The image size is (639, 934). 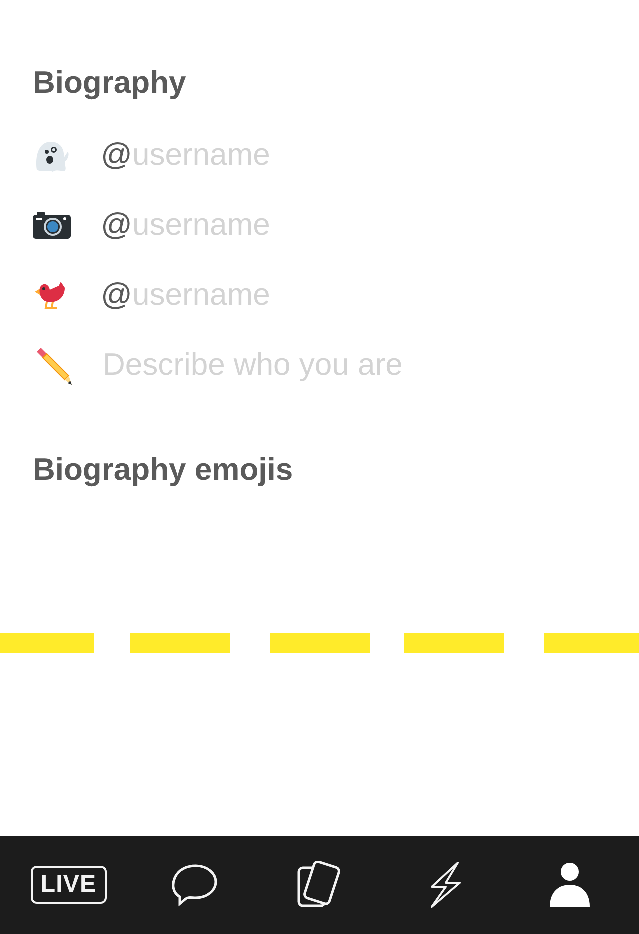 I want to click on live-tab: LIVE, so click(x=68, y=885).